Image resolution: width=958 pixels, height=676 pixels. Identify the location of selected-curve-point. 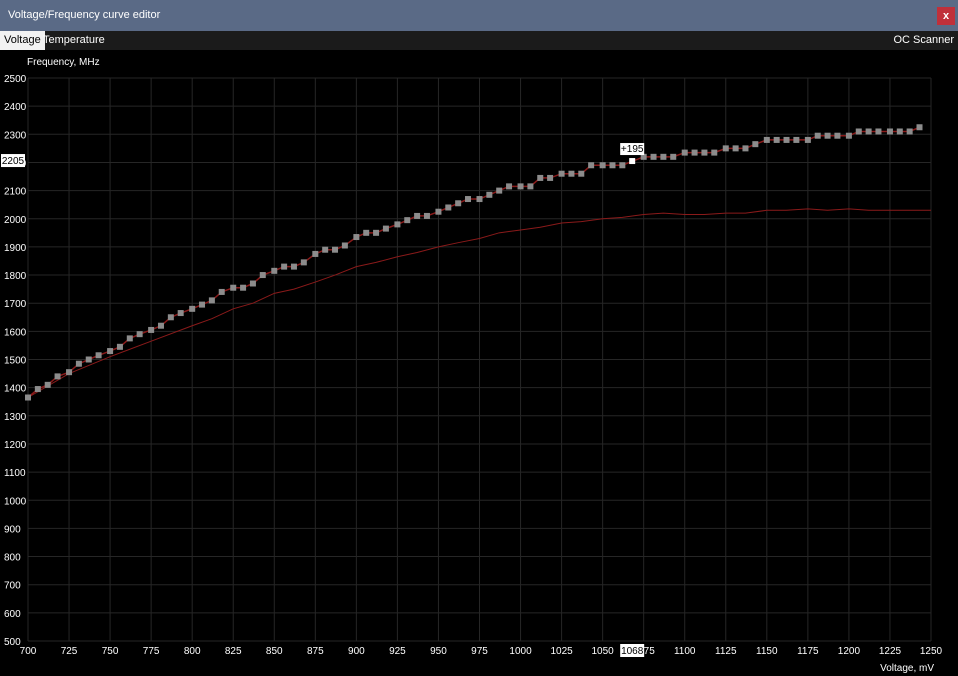
(632, 161).